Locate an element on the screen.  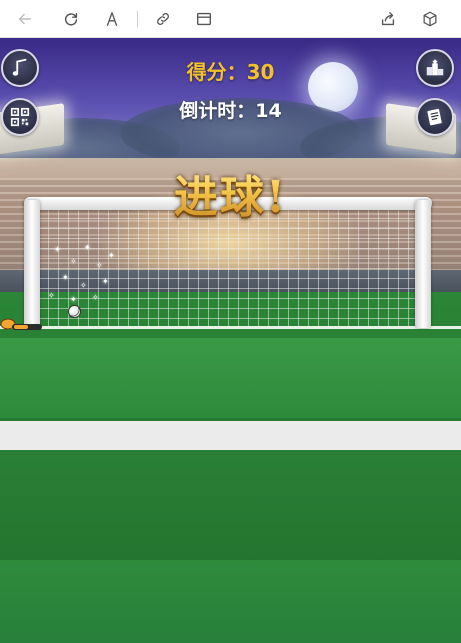
timer-value: 14 is located at coordinates (268, 111).